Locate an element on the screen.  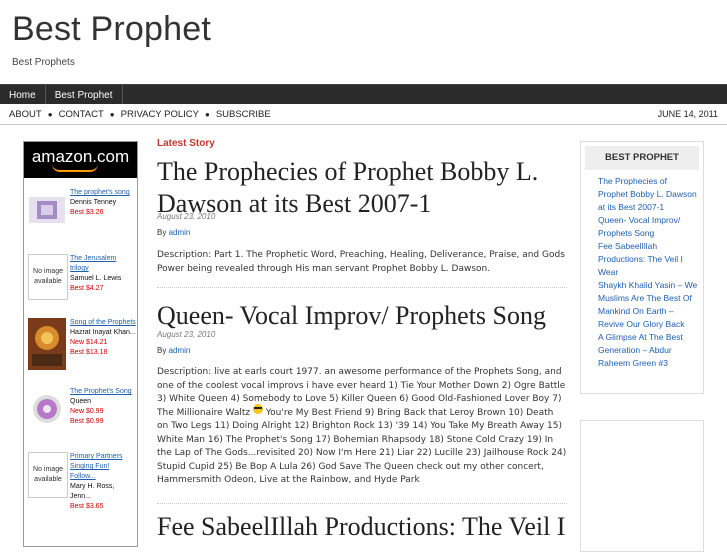
product-price: Best $3.65 is located at coordinates (87, 506).